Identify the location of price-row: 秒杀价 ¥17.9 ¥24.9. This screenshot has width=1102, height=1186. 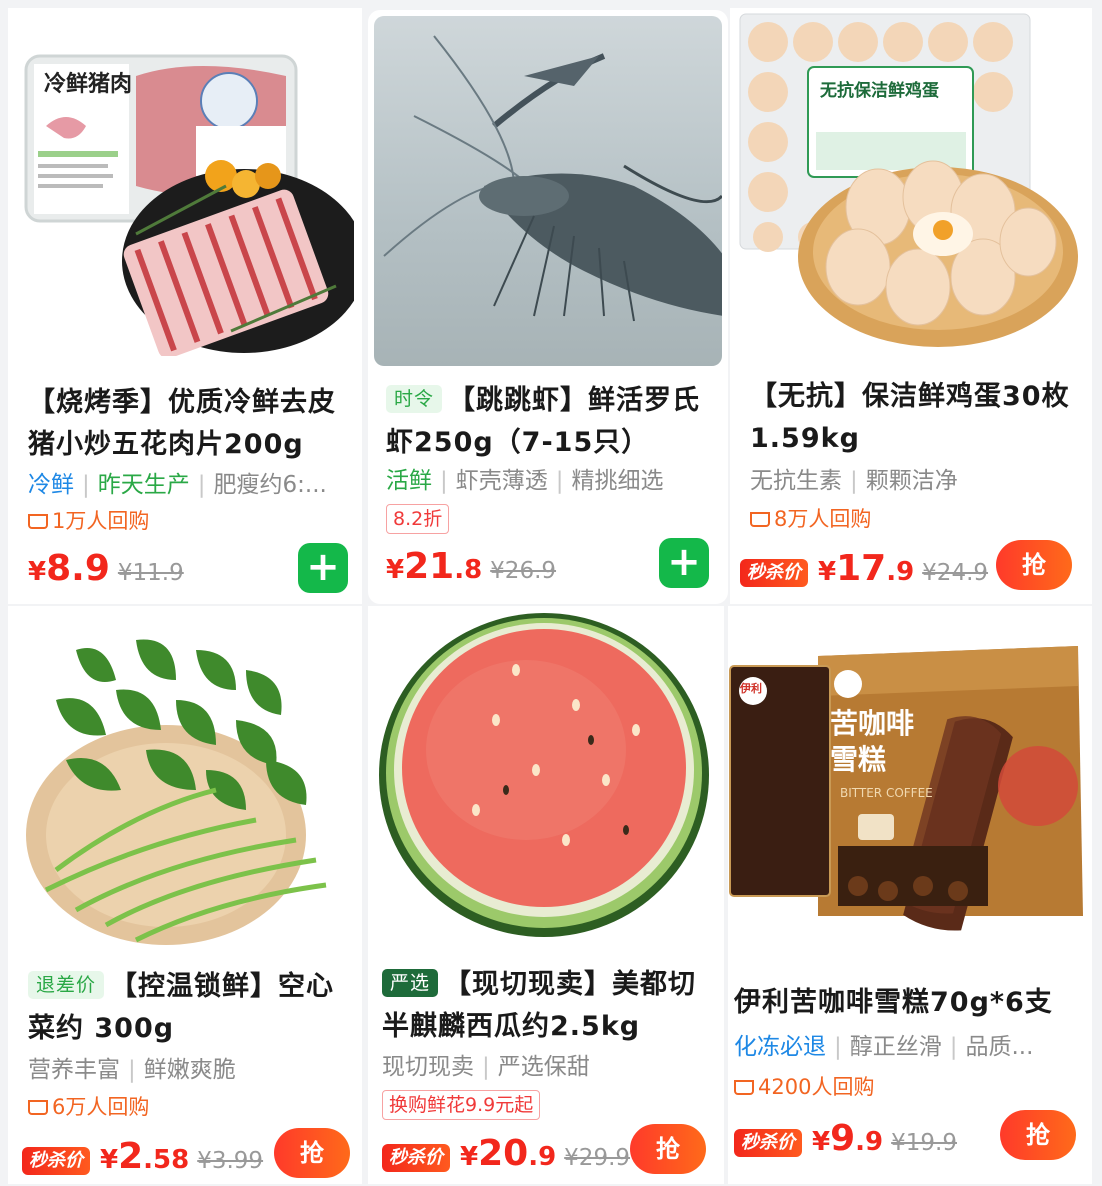
(864, 573).